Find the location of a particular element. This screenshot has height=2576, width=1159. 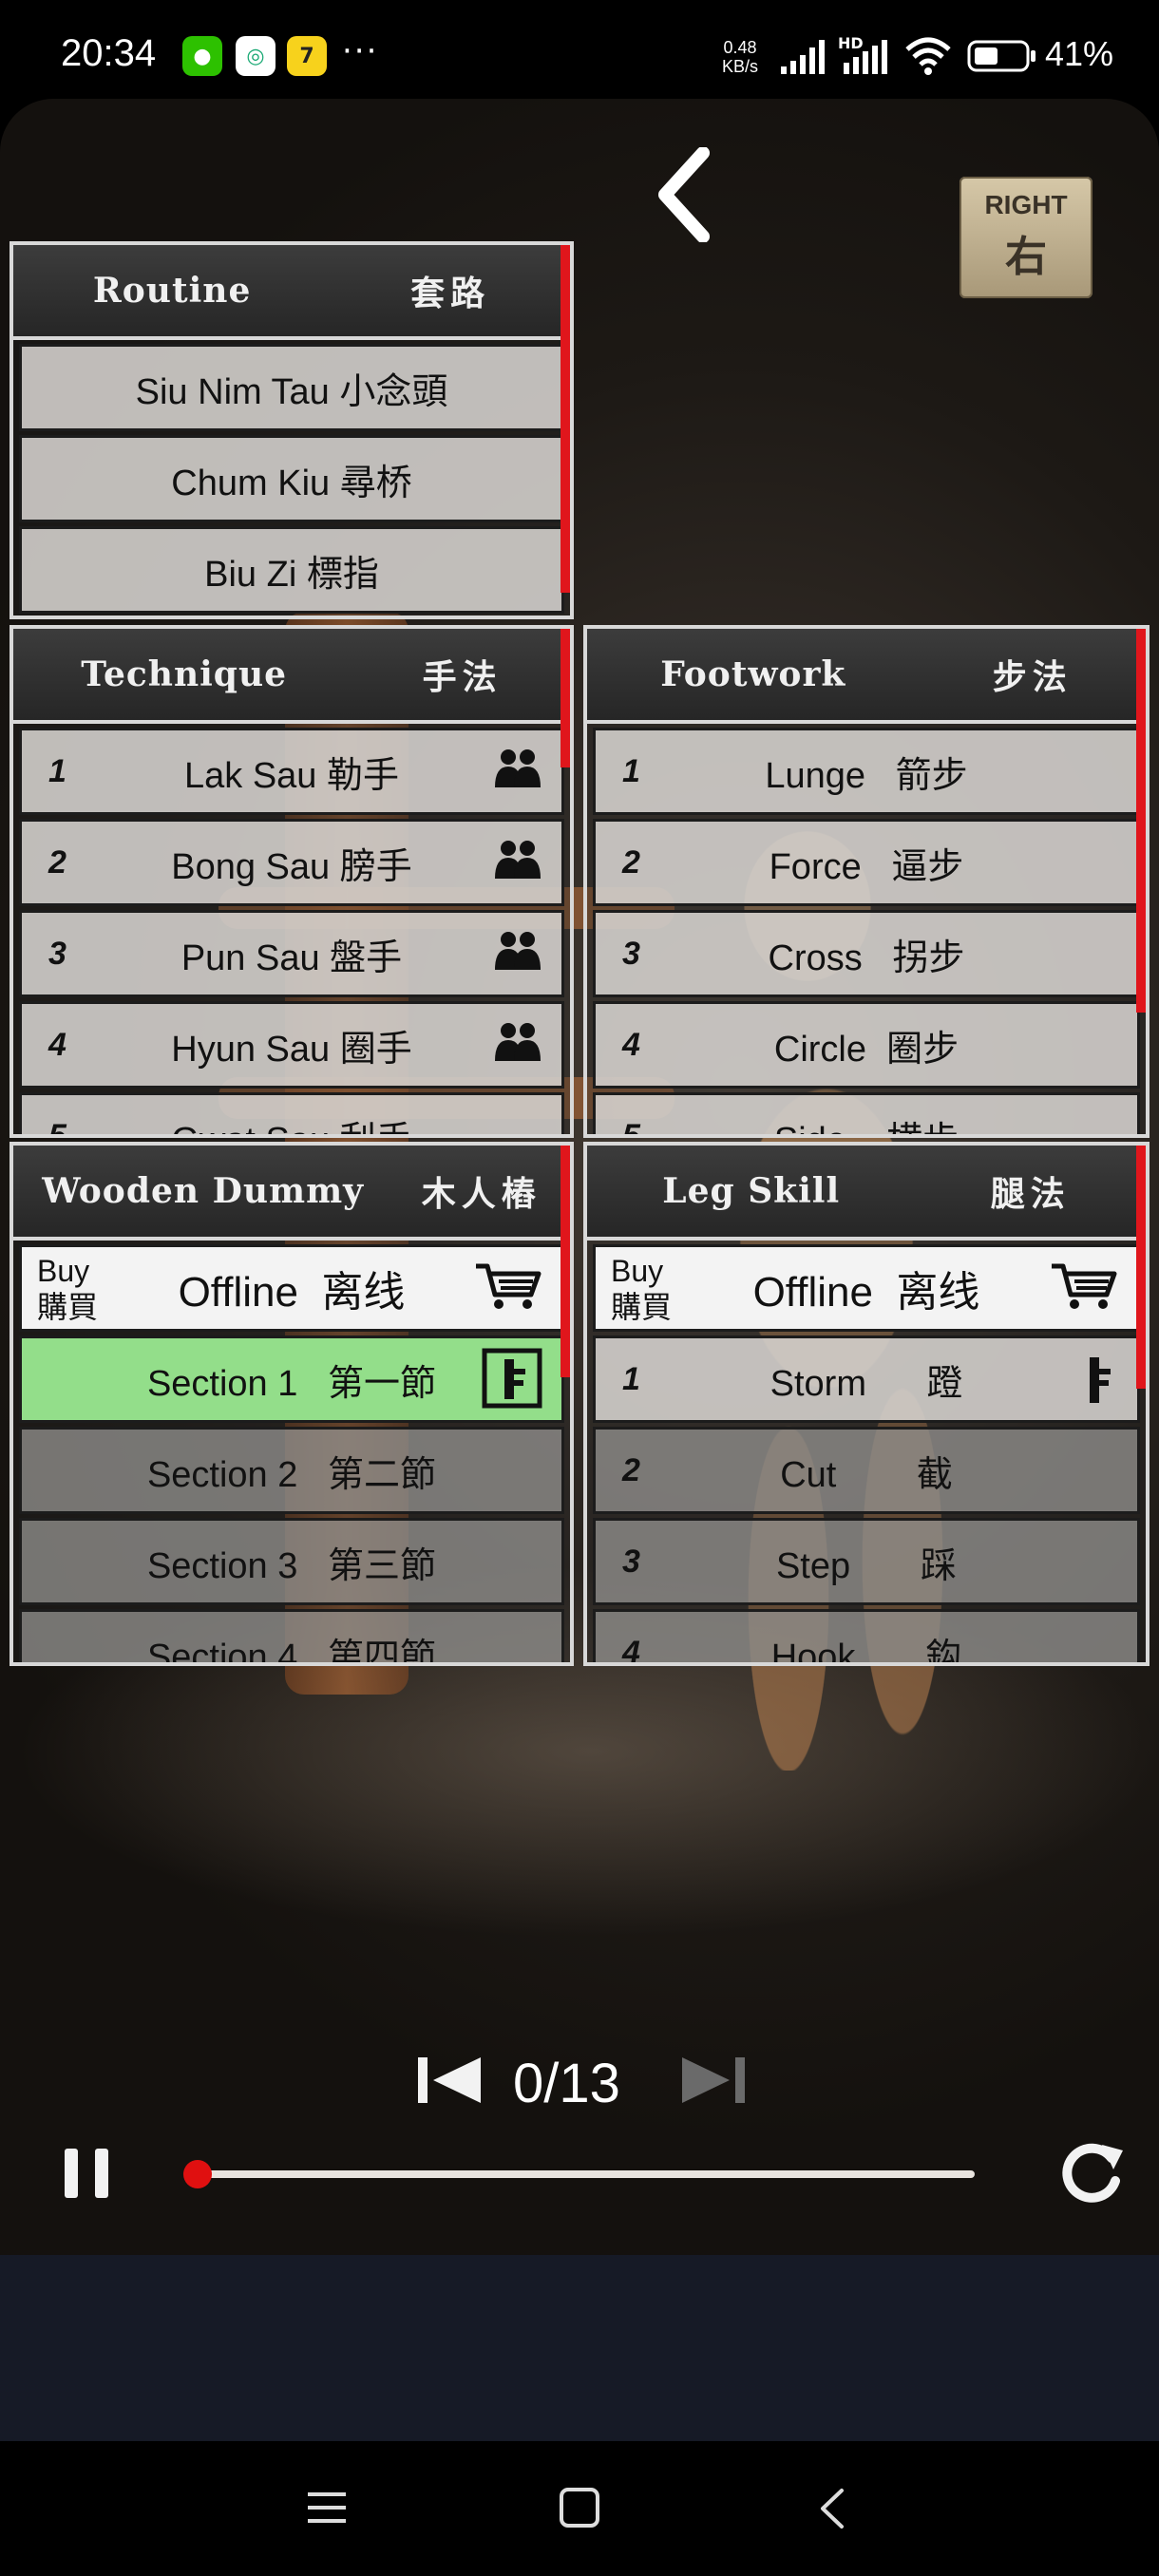

wooden-dummy-title-zh: 木人樁 is located at coordinates (481, 1194).